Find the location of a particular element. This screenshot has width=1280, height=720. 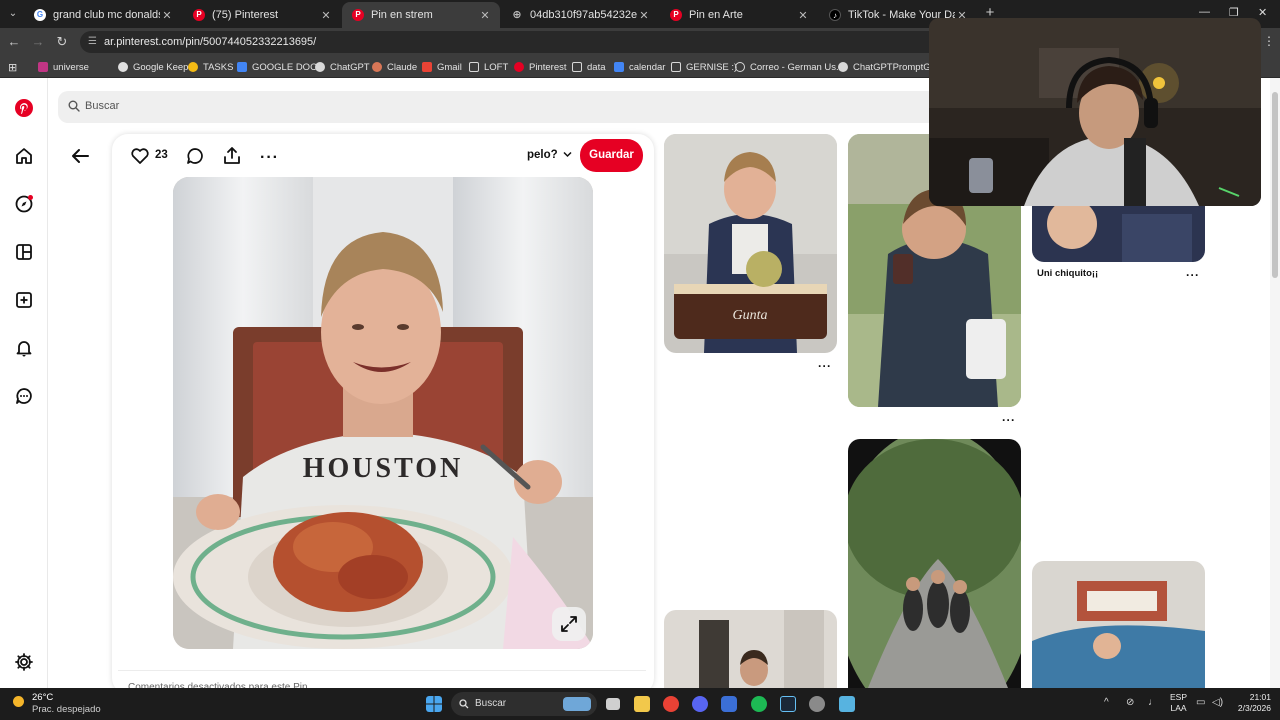

search-icon is located at coordinates (74, 106).